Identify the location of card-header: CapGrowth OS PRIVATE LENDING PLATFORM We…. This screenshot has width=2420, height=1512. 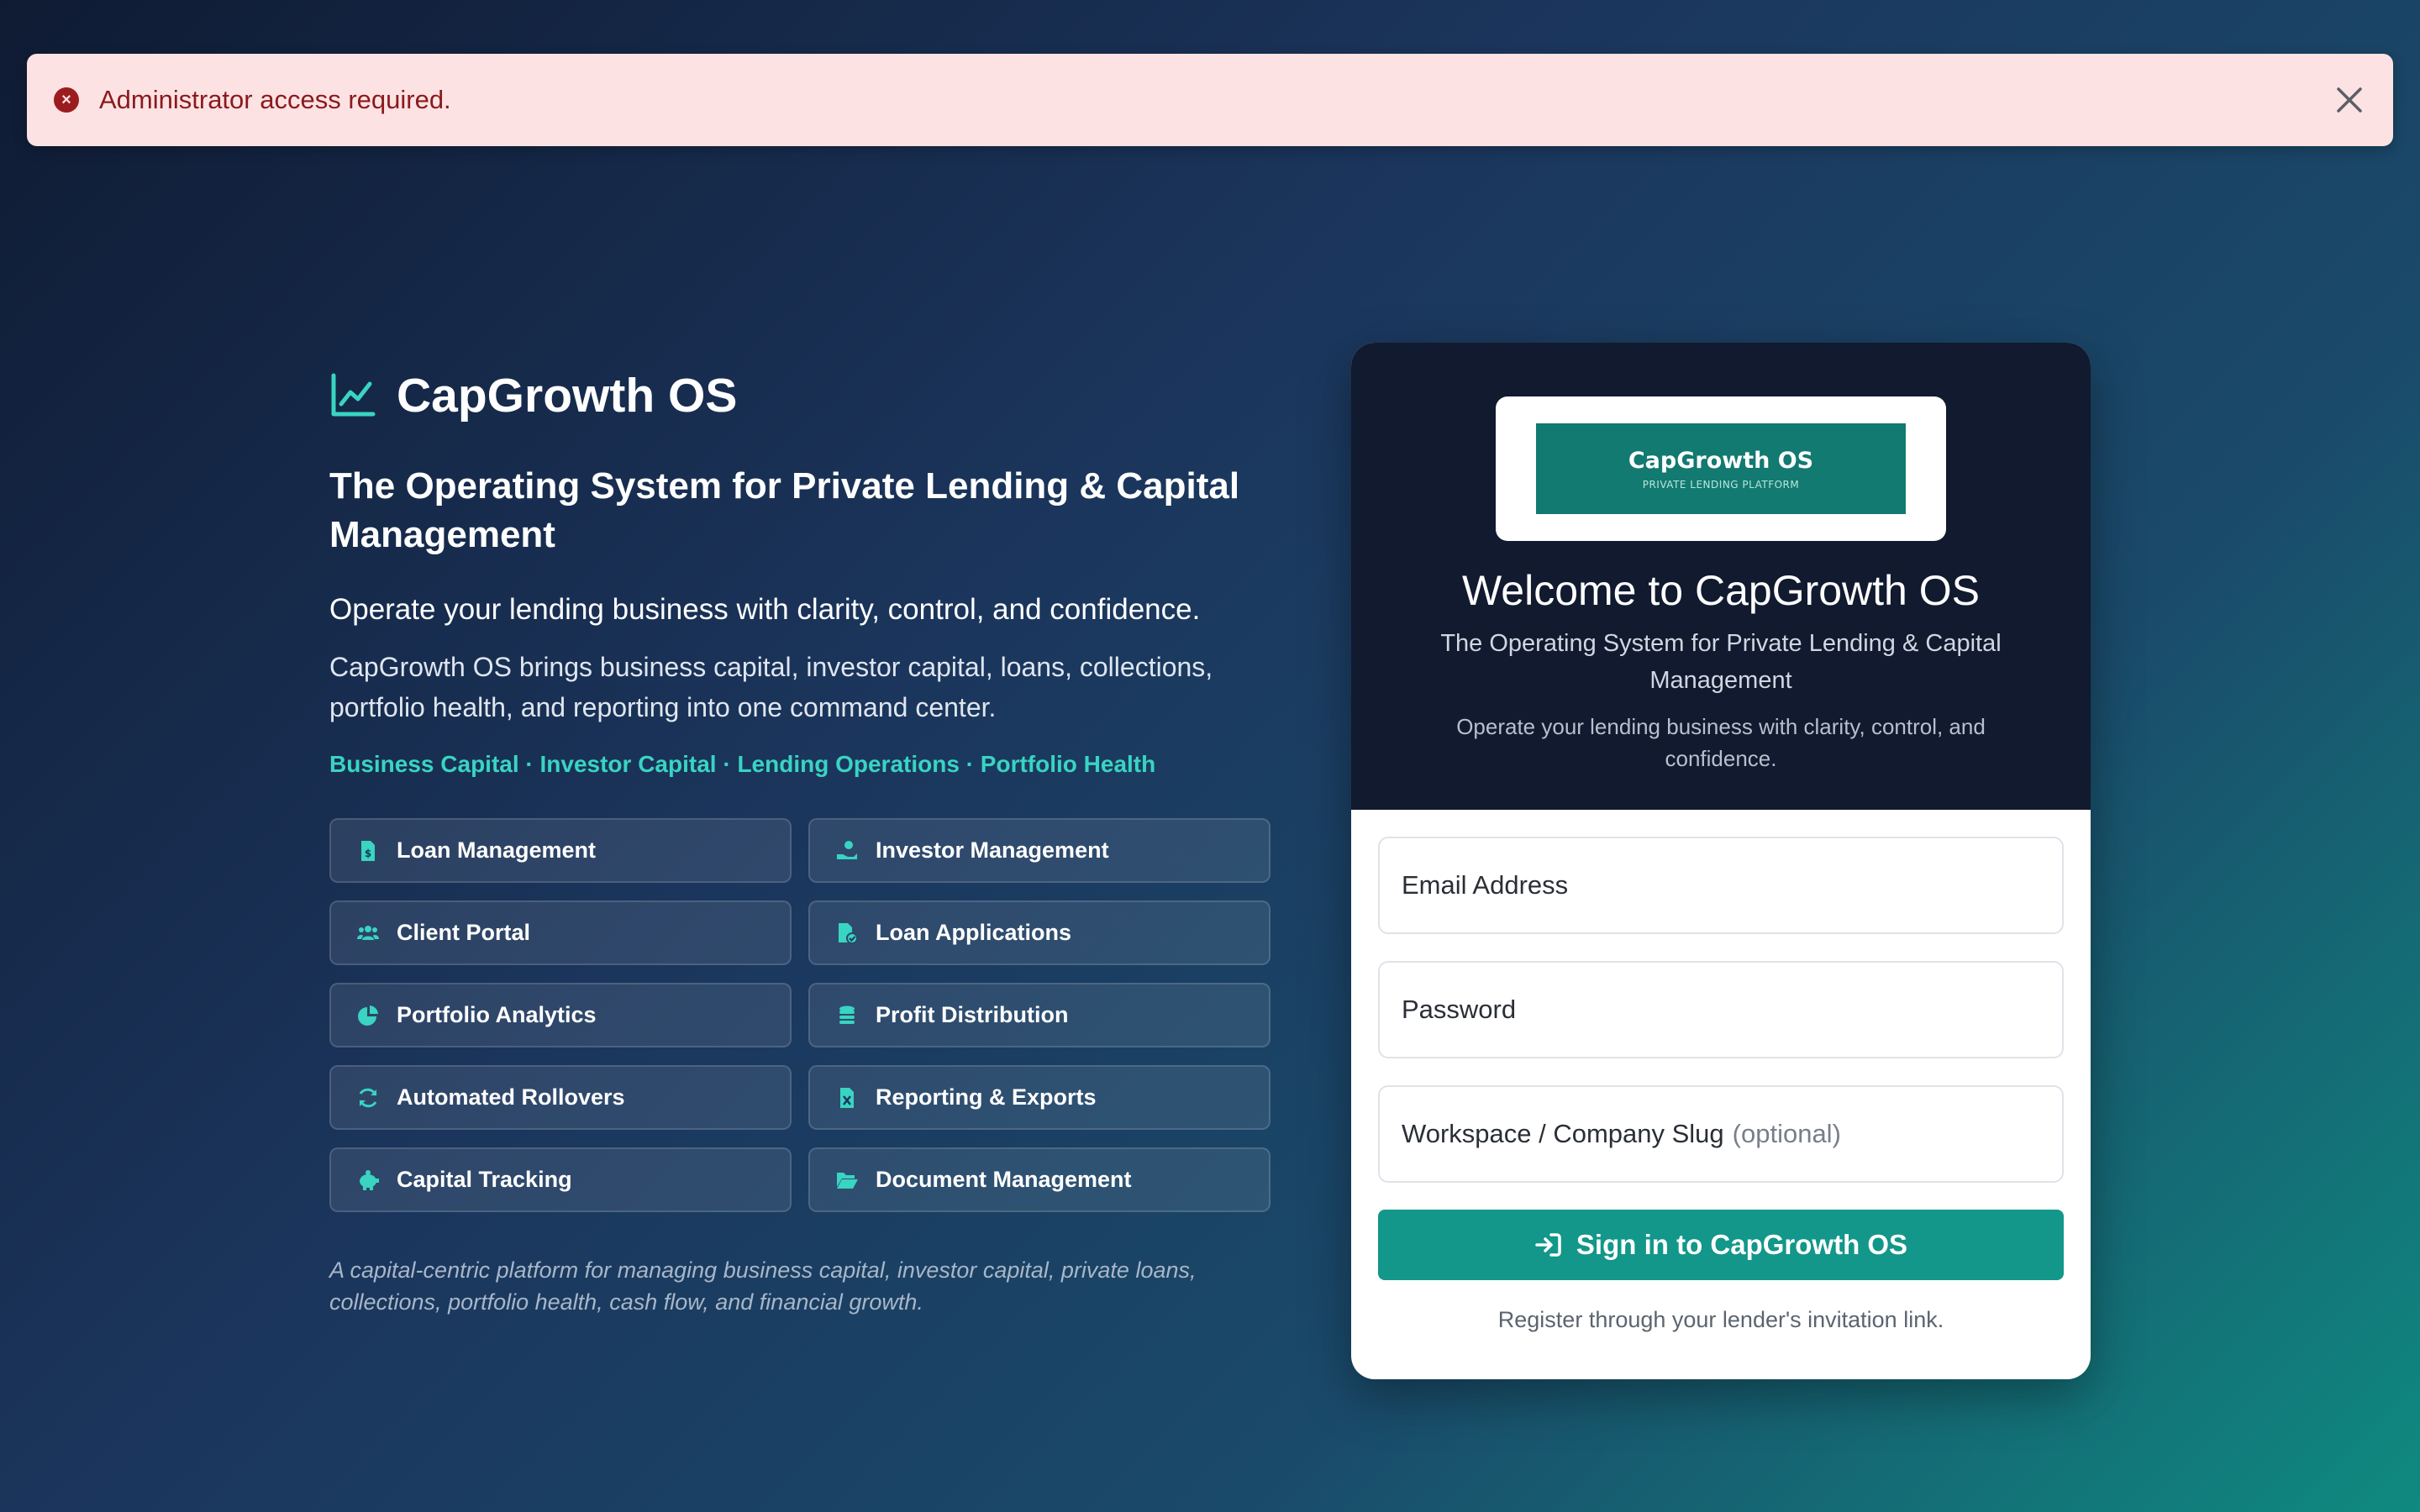
(1721, 576).